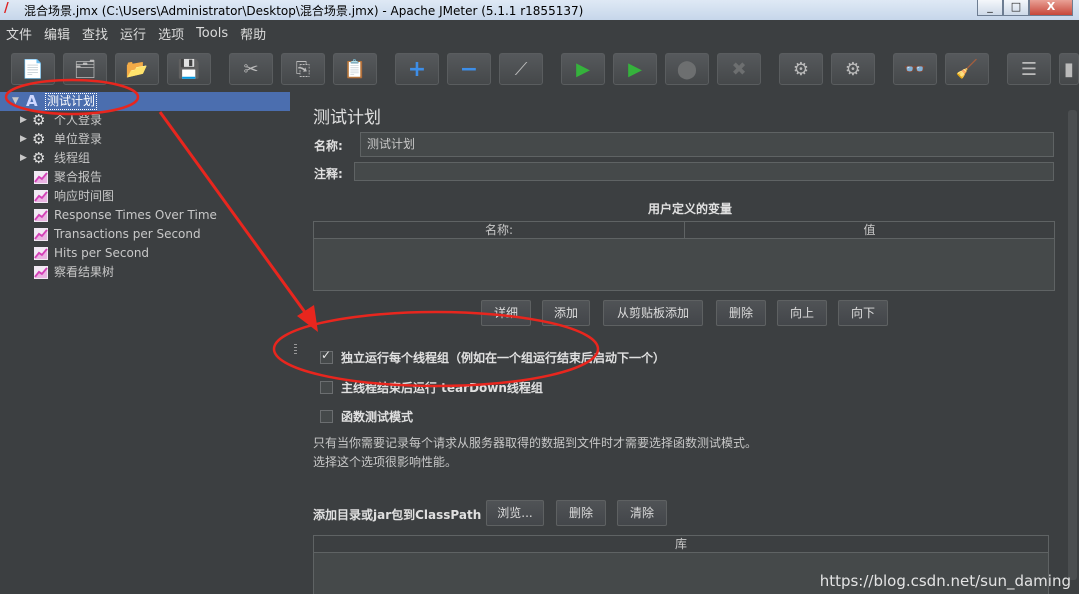 The image size is (1079, 594). Describe the element at coordinates (707, 144) in the screenshot. I see `name-field: 测试计划` at that location.